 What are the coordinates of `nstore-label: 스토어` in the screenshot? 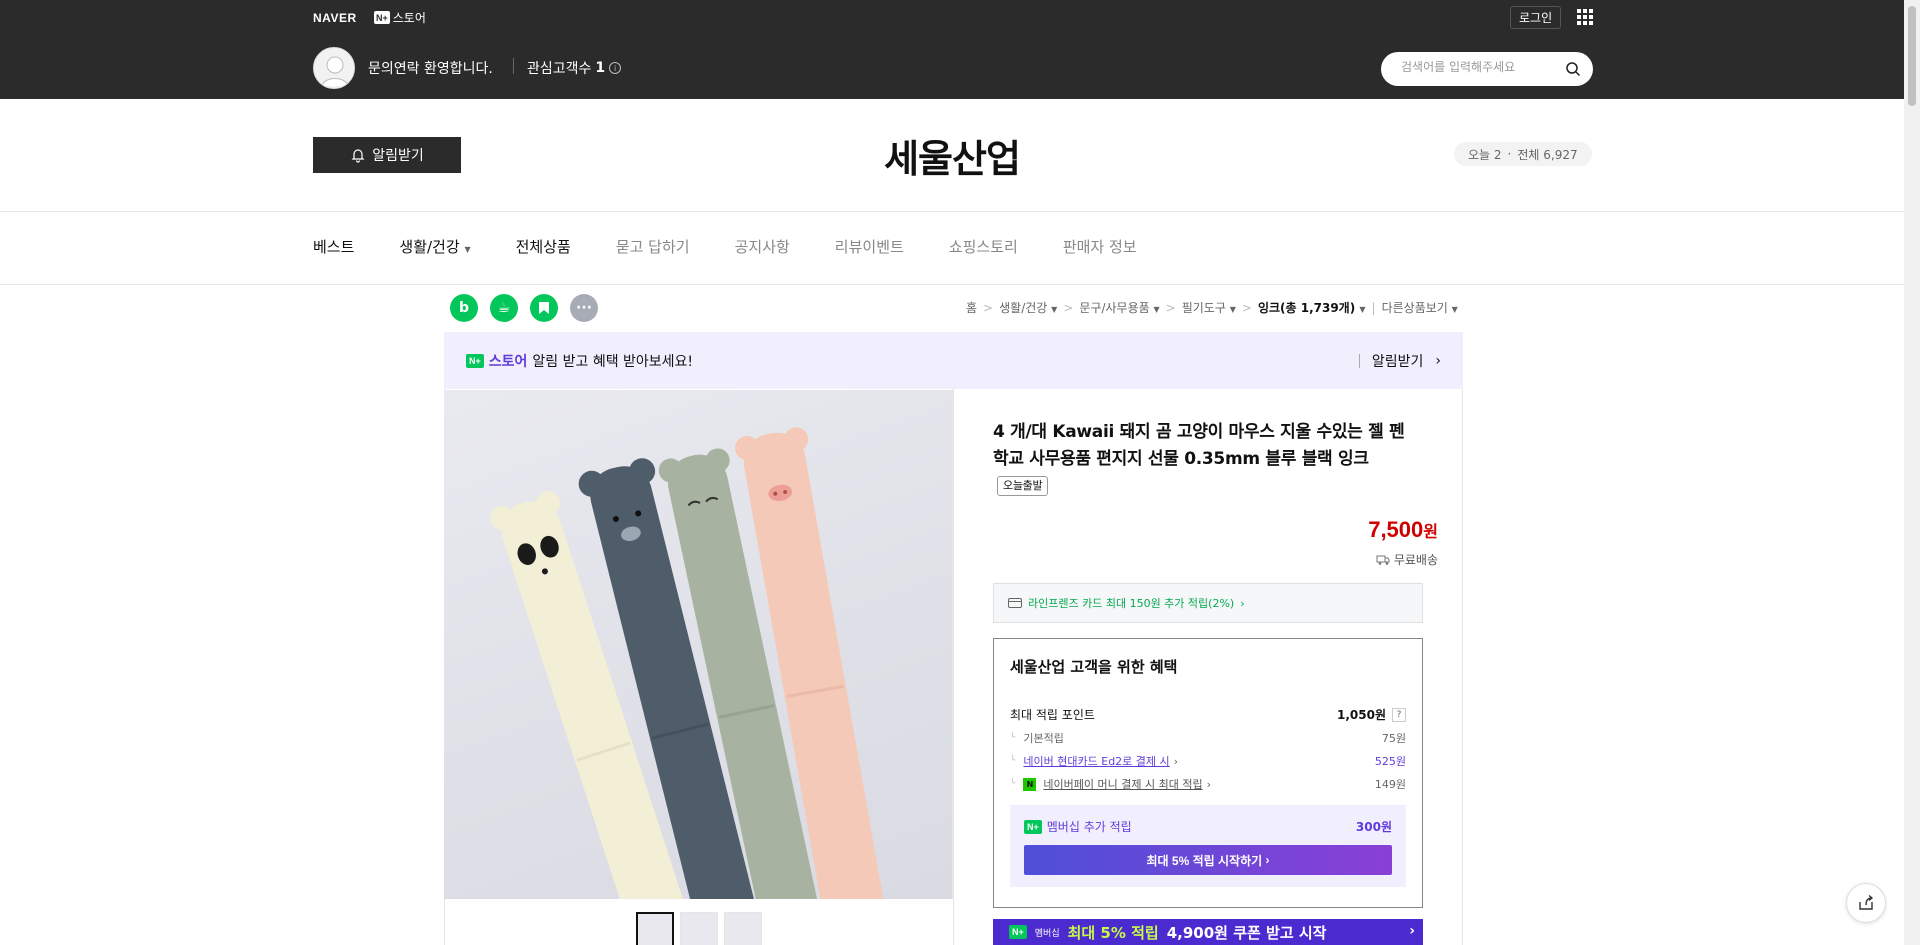 It's located at (409, 18).